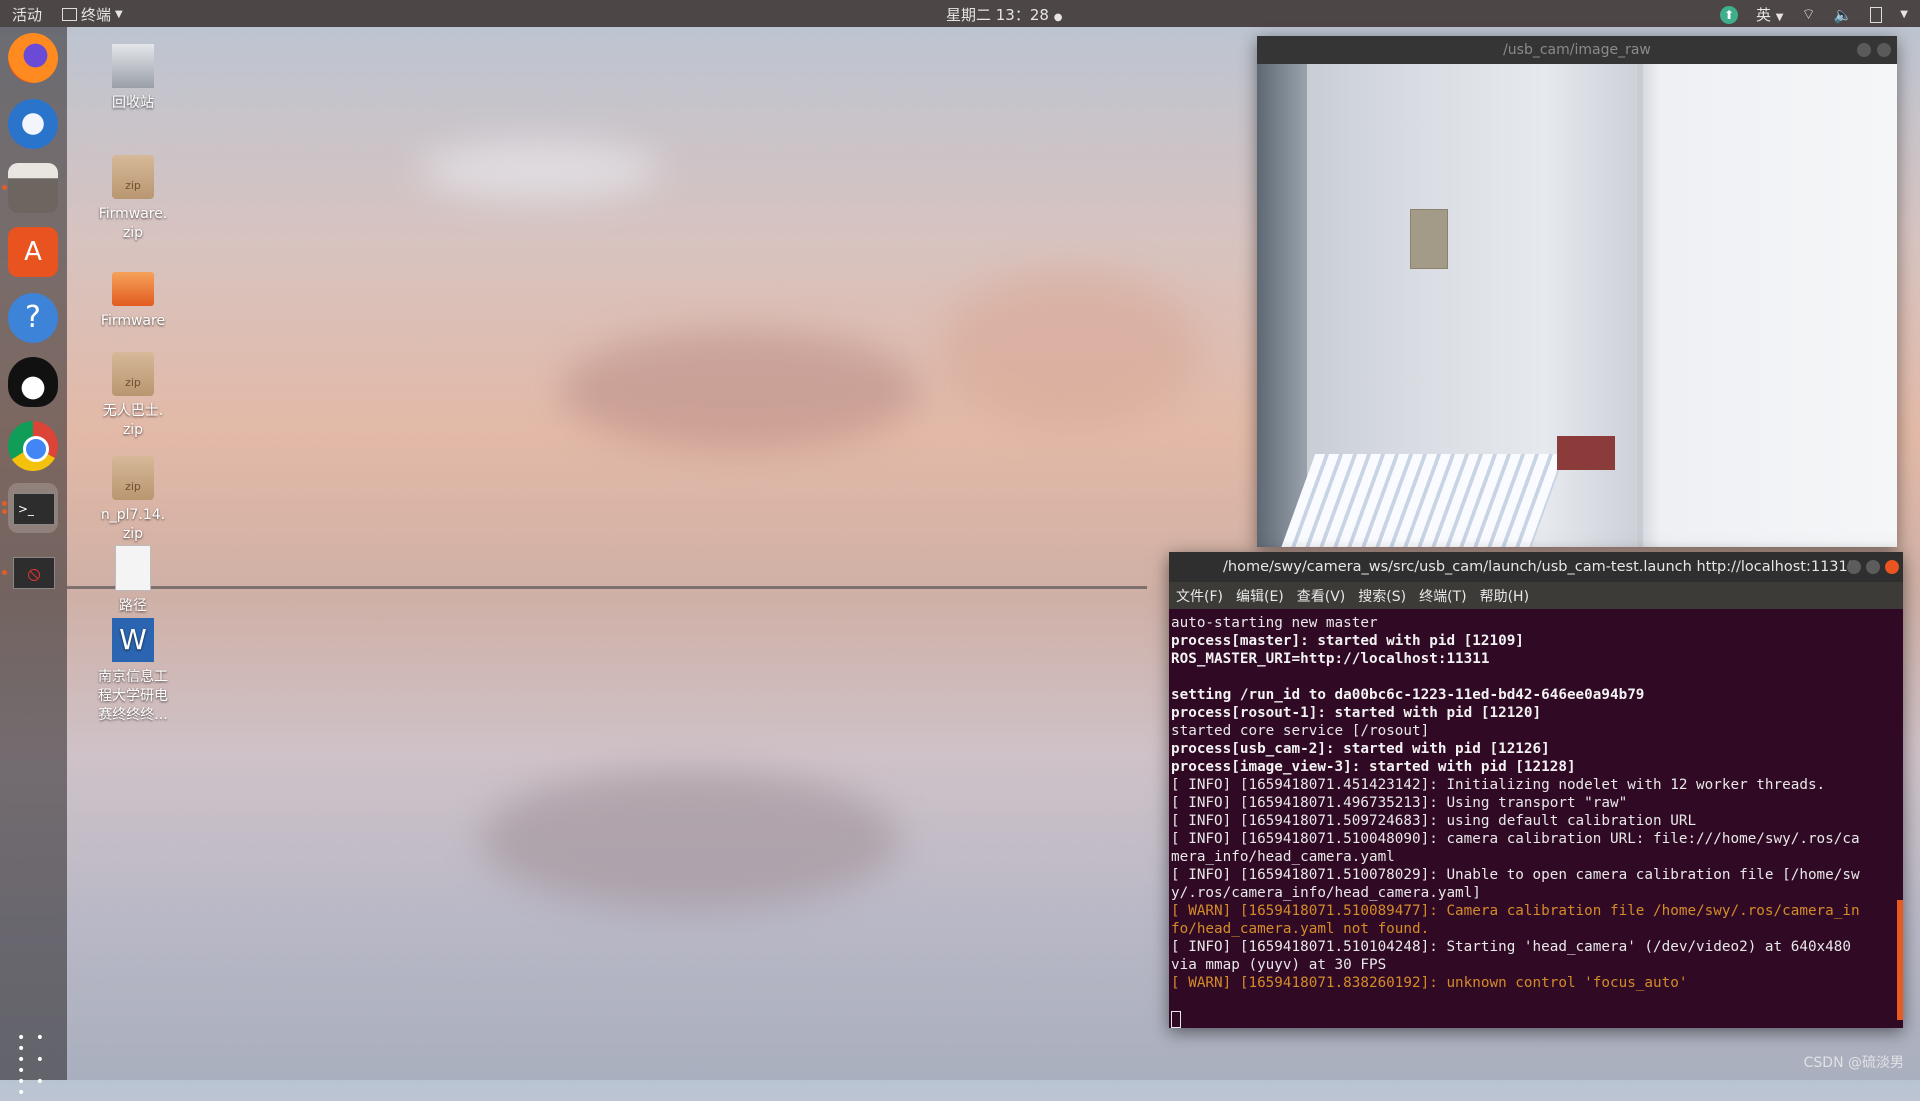 The image size is (1920, 1101). What do you see at coordinates (1260, 596) in the screenshot?
I see `menu-item: 编辑(E)` at bounding box center [1260, 596].